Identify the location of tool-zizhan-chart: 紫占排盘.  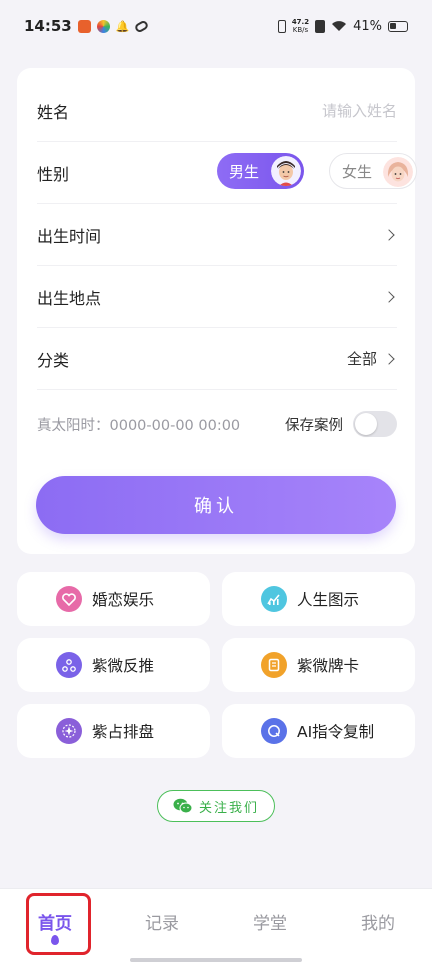
(113, 731).